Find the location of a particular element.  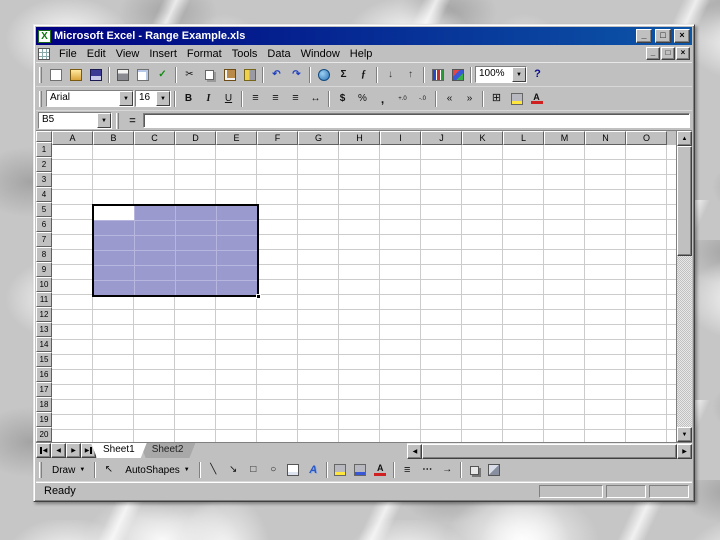

line-style-button: ≡ is located at coordinates (407, 470).